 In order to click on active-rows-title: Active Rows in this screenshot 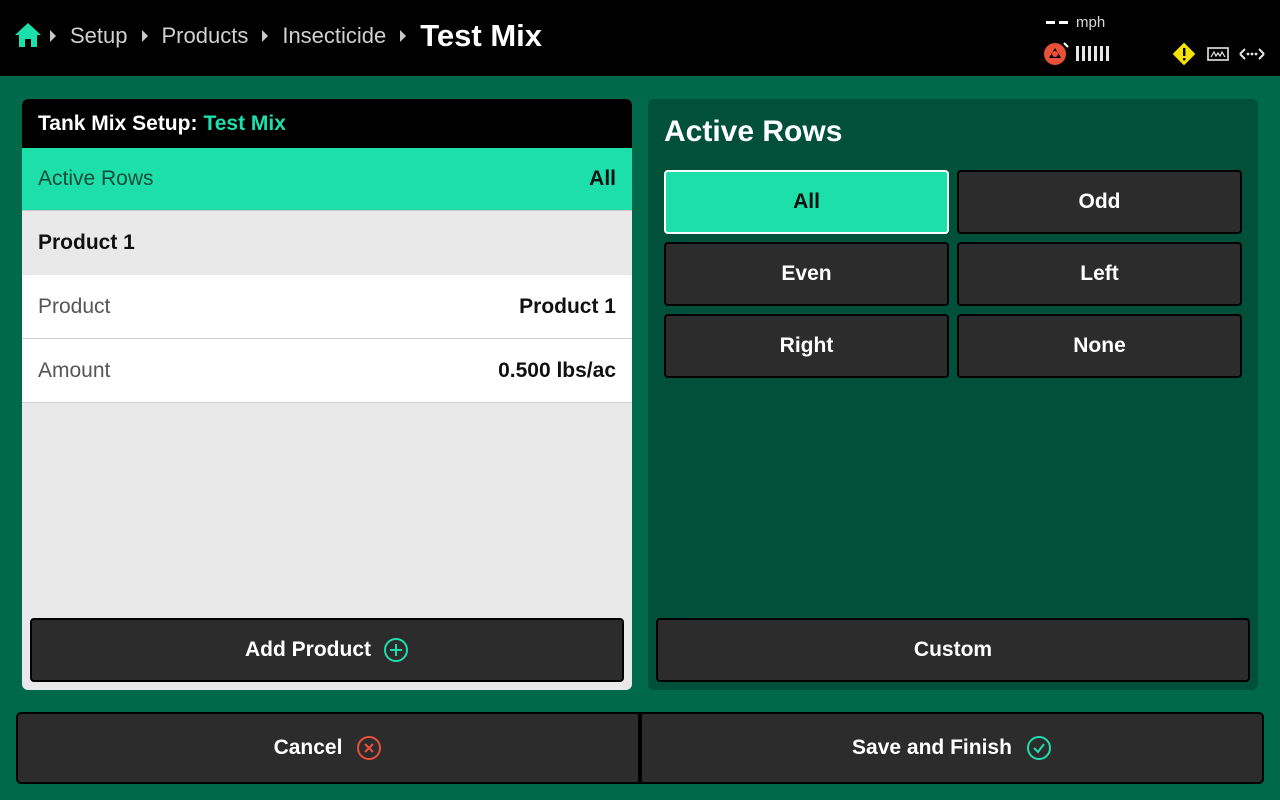, I will do `click(753, 131)`.